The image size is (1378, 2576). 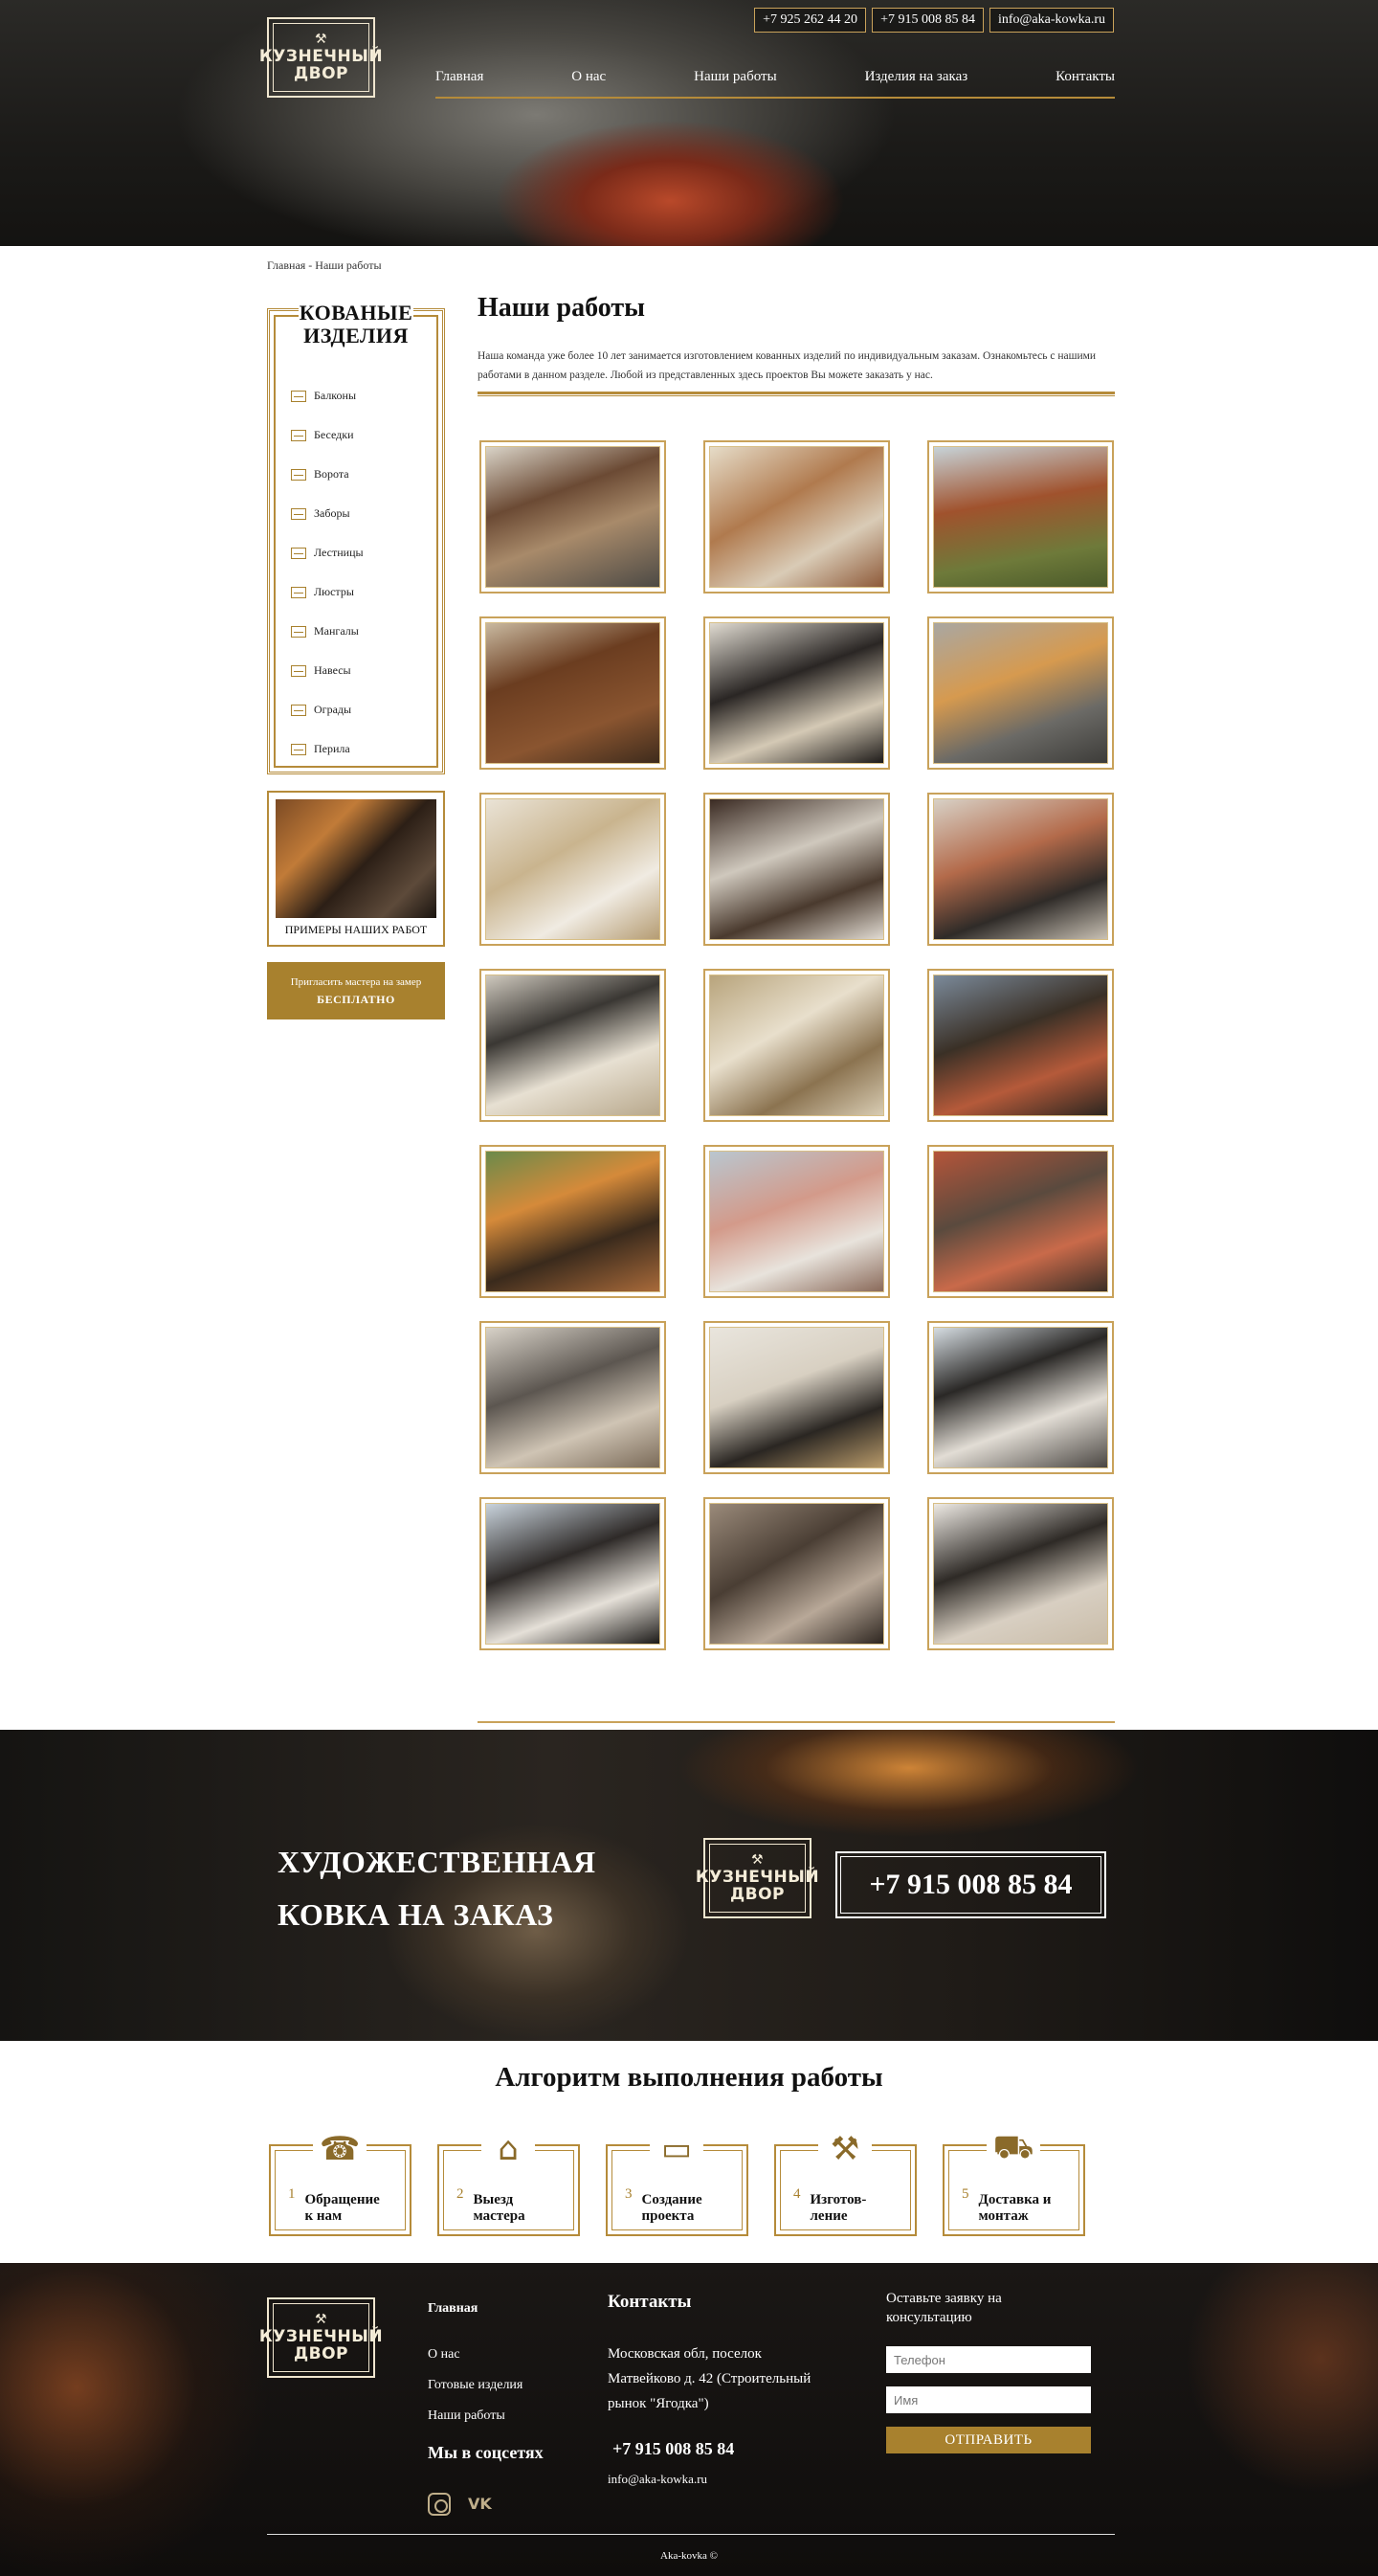 What do you see at coordinates (332, 749) in the screenshot?
I see `category-label: Перила` at bounding box center [332, 749].